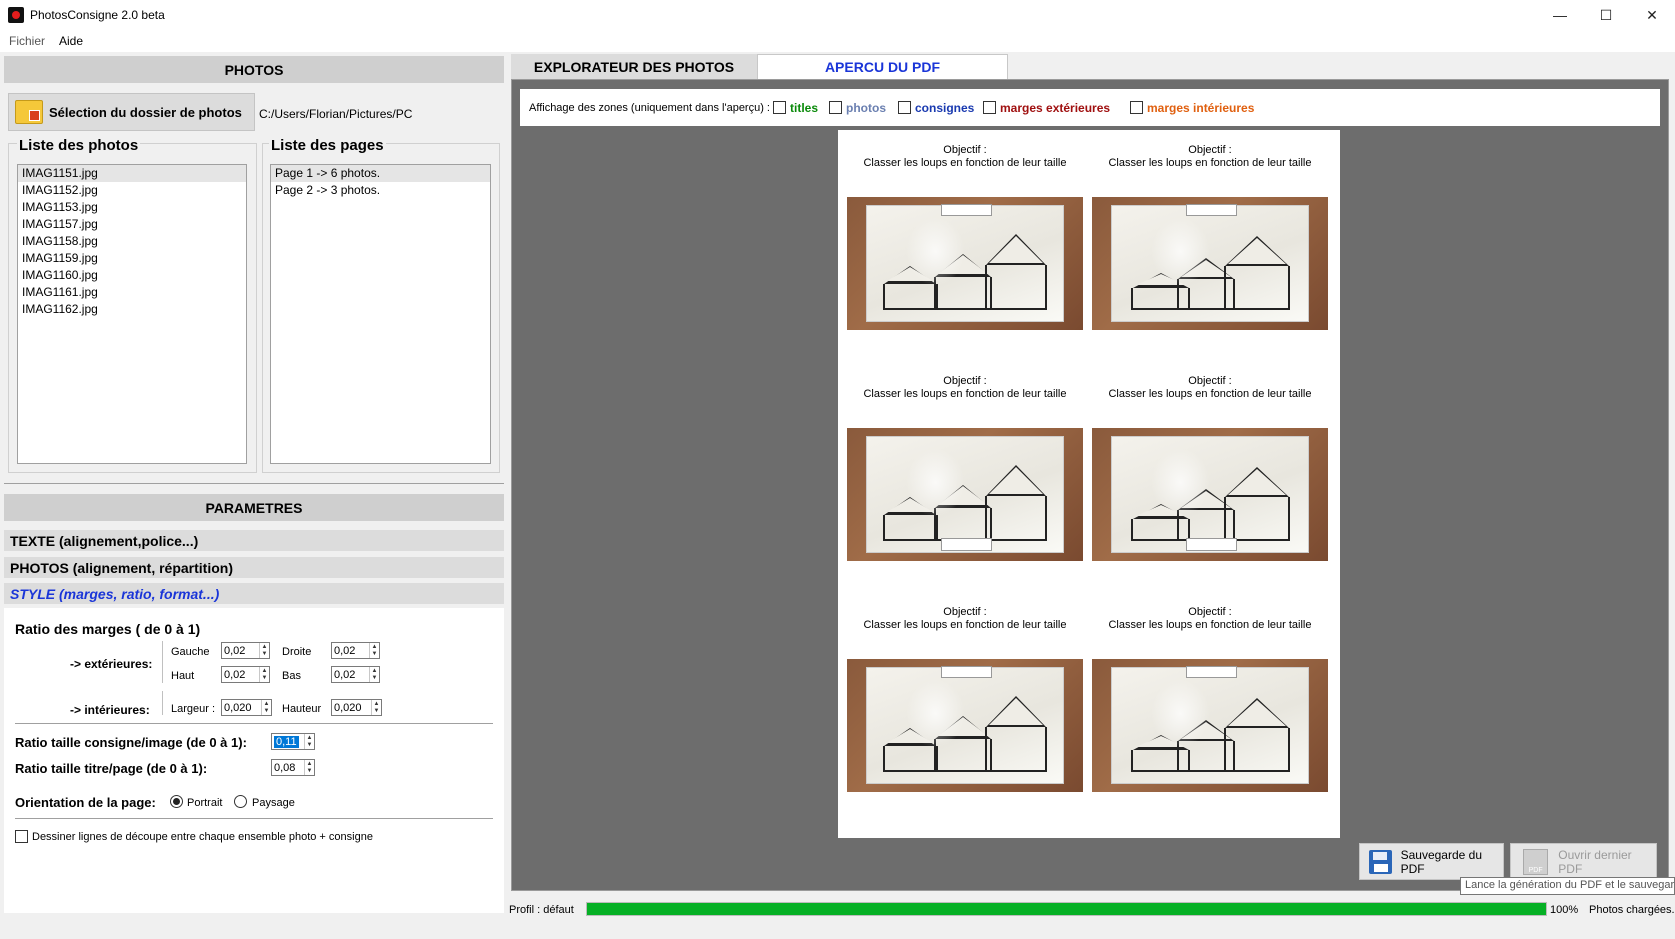 This screenshot has width=1675, height=939. I want to click on list-item: IMAG1160.jpg, so click(132, 275).